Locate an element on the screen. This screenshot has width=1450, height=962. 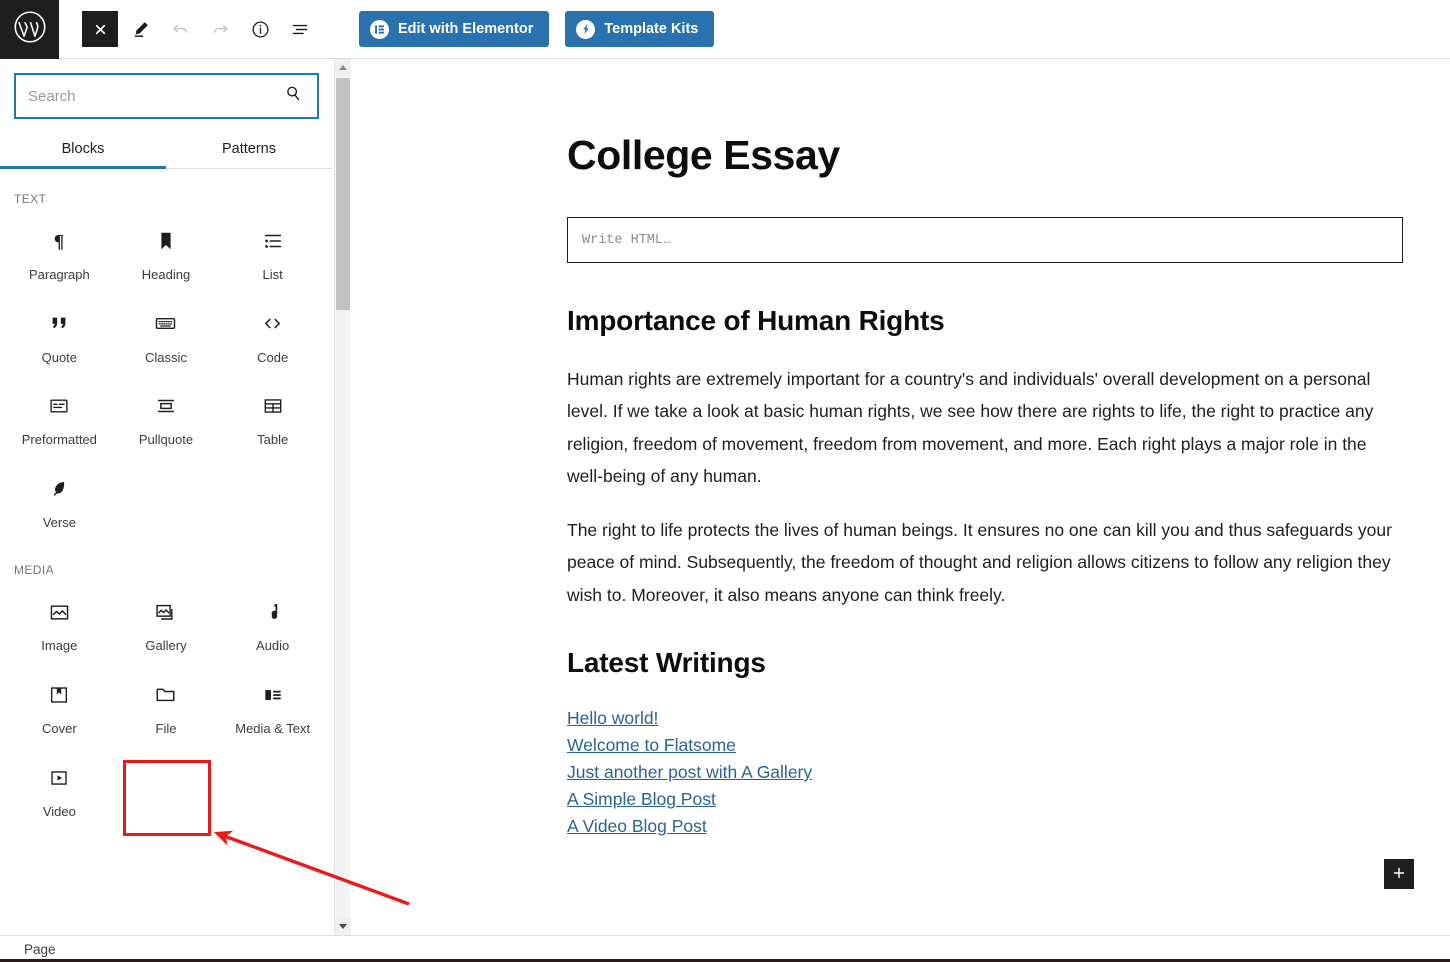
integration-buttons: Edit with Elementor Template Kits is located at coordinates (537, 29).